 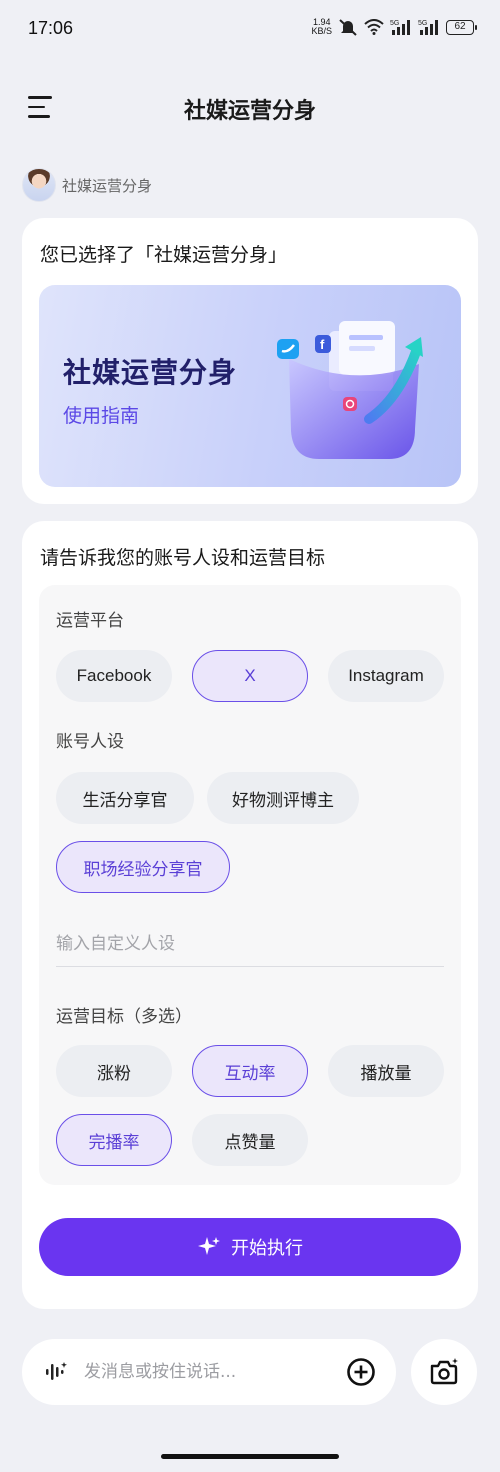 What do you see at coordinates (250, 1071) in the screenshot?
I see `chip-goal-engagement: 互动率` at bounding box center [250, 1071].